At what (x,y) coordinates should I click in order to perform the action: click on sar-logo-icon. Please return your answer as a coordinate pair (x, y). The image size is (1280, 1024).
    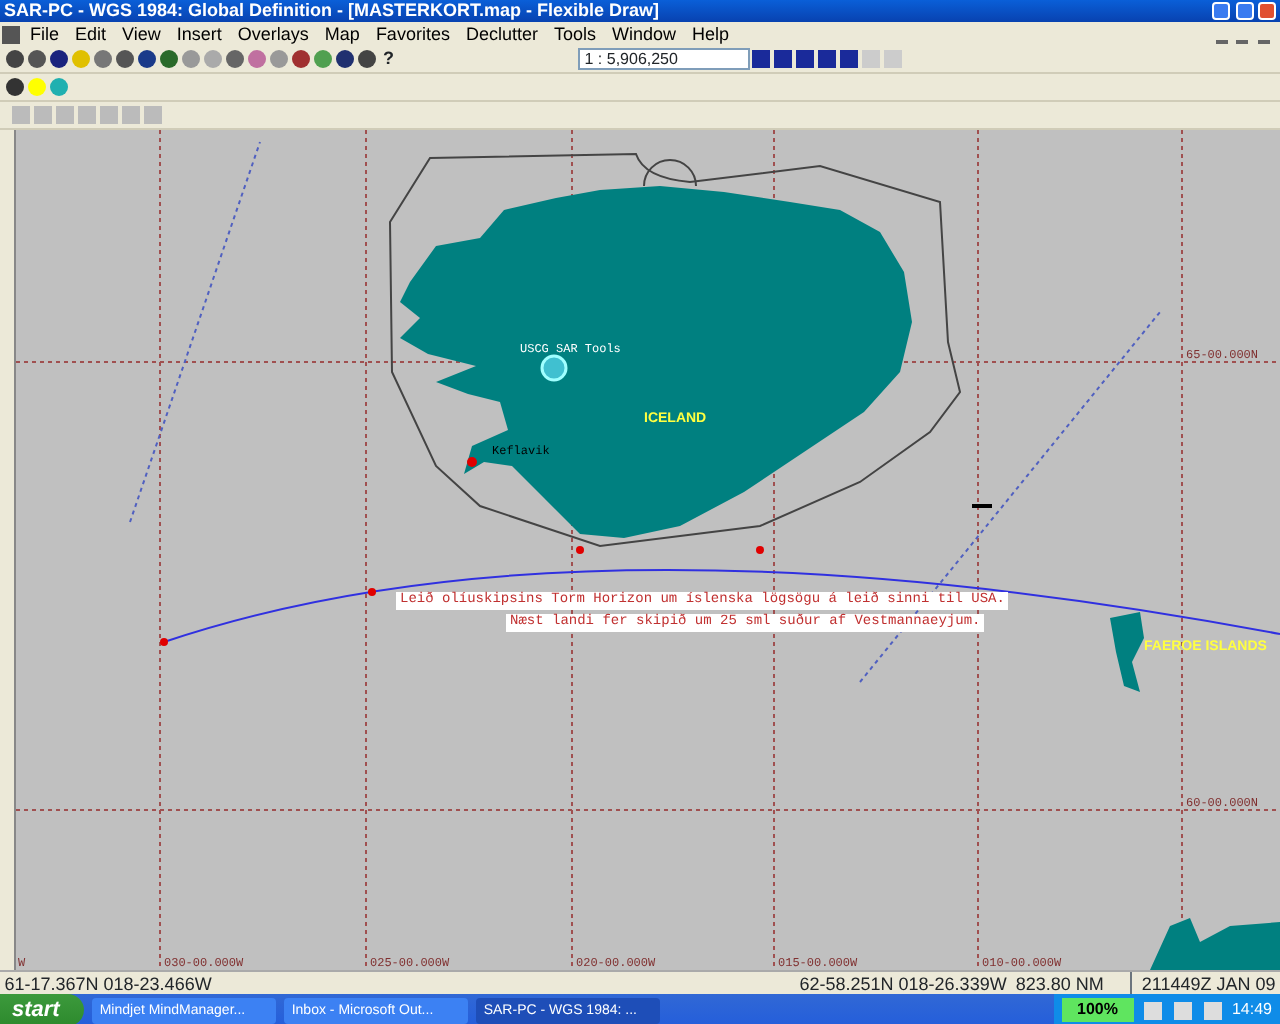
    Looking at the image, I should click on (554, 368).